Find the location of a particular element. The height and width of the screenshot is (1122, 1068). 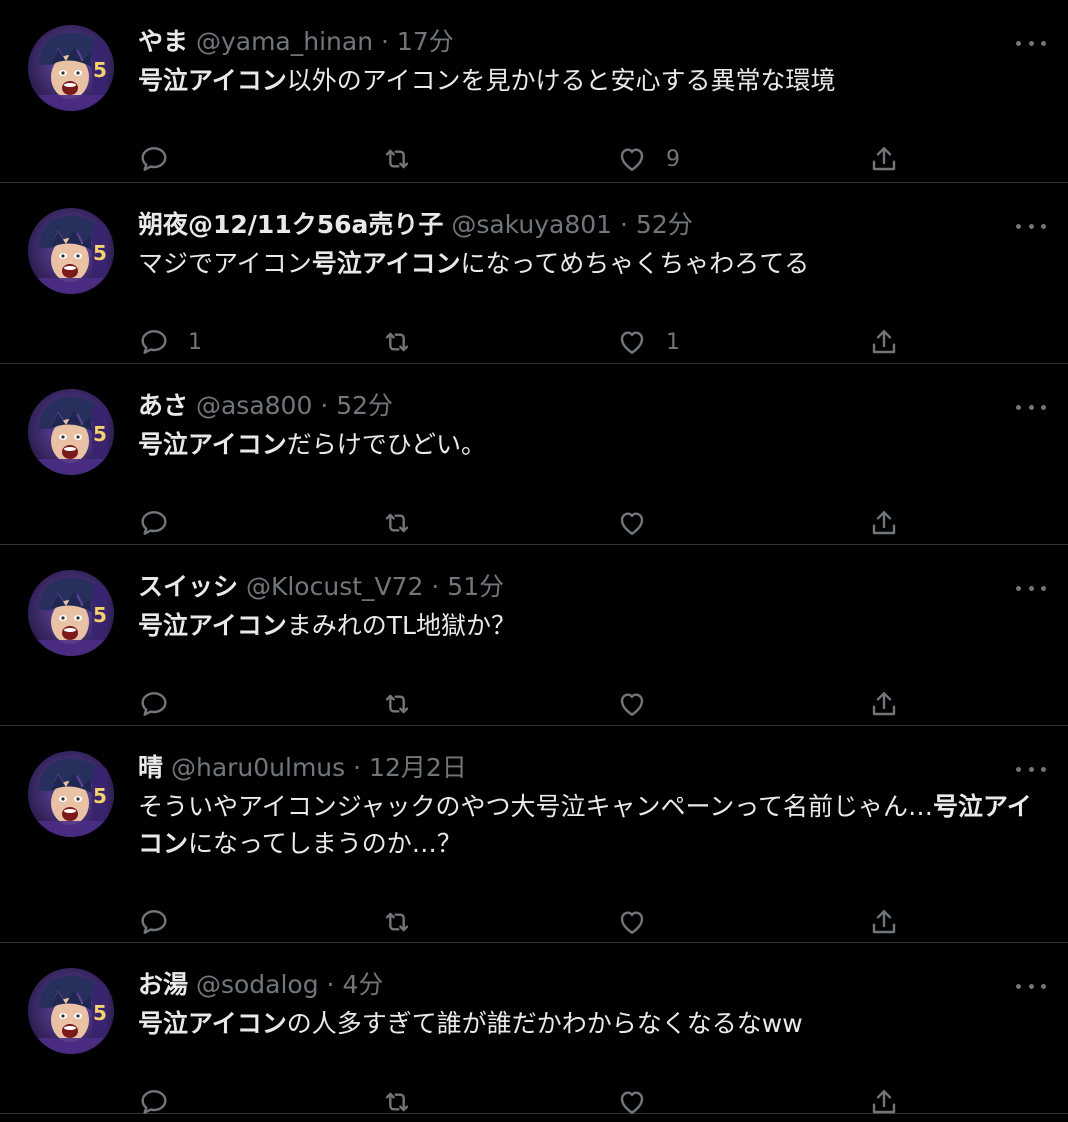

display-name: 晴 is located at coordinates (150, 767).